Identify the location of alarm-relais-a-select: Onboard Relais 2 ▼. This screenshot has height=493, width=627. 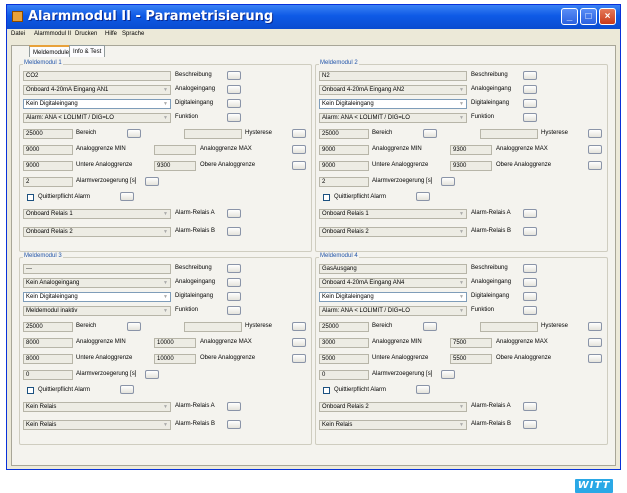
(393, 407).